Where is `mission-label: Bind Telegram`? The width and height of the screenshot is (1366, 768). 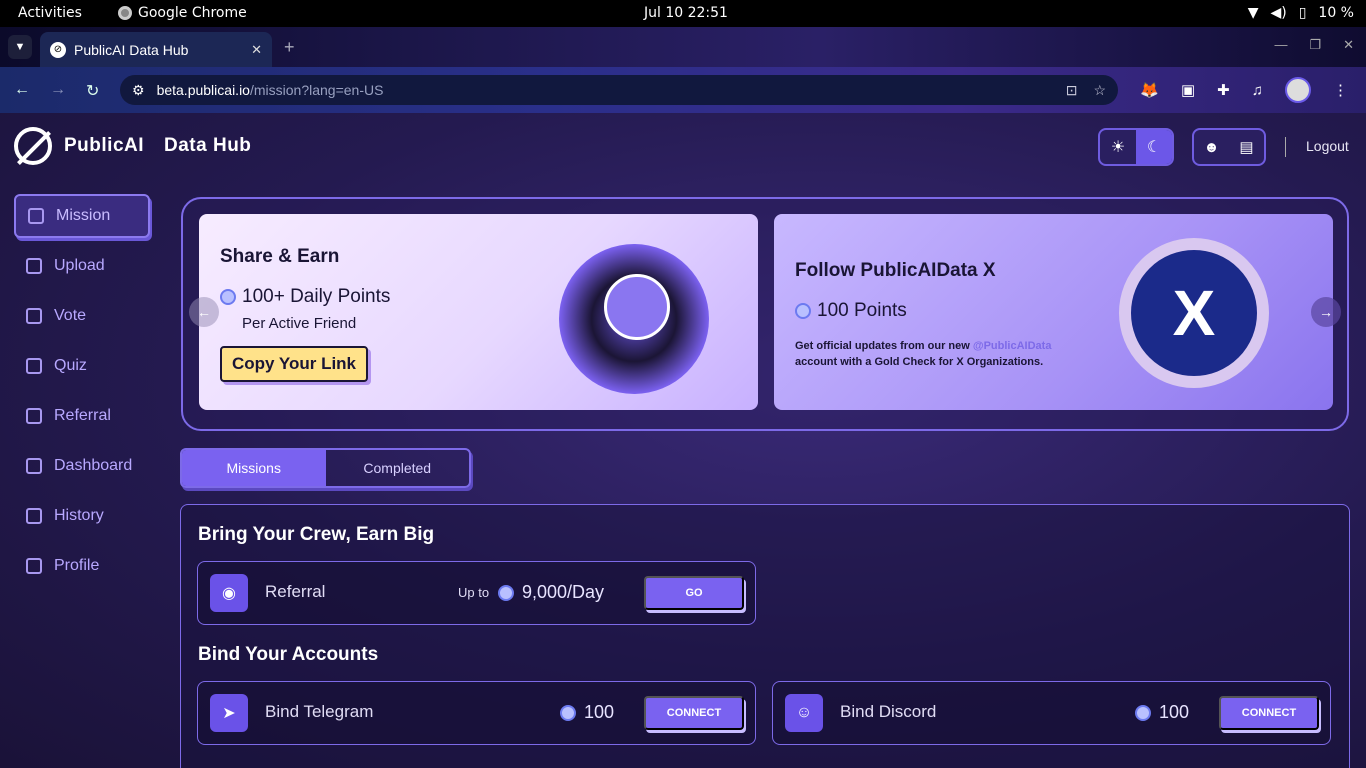
mission-label: Bind Telegram is located at coordinates (319, 711).